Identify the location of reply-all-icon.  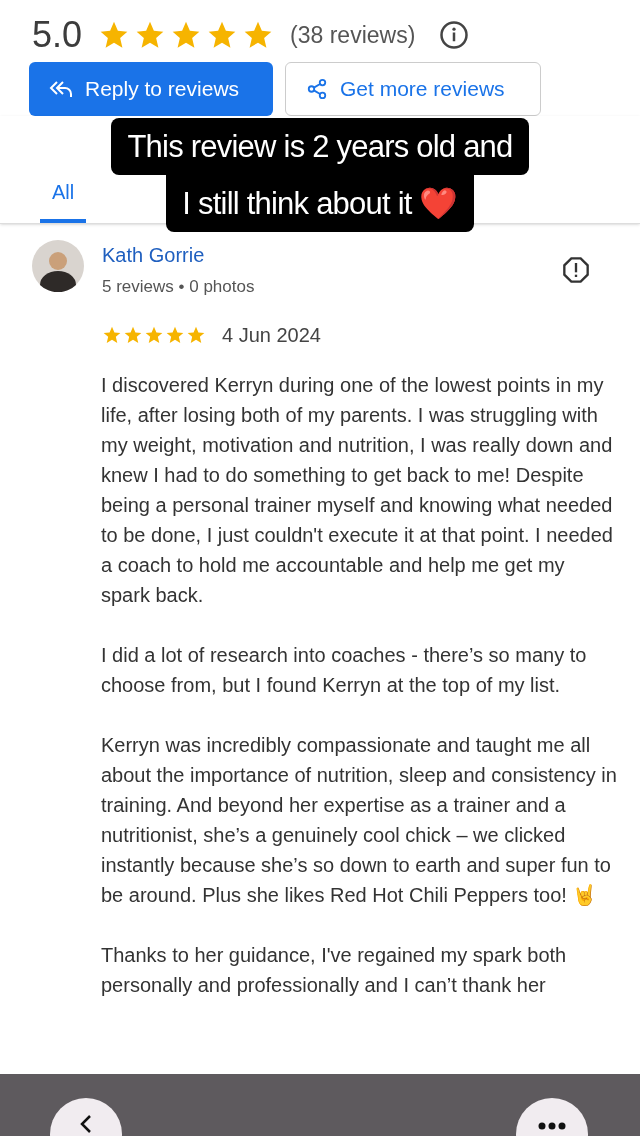
(61, 89).